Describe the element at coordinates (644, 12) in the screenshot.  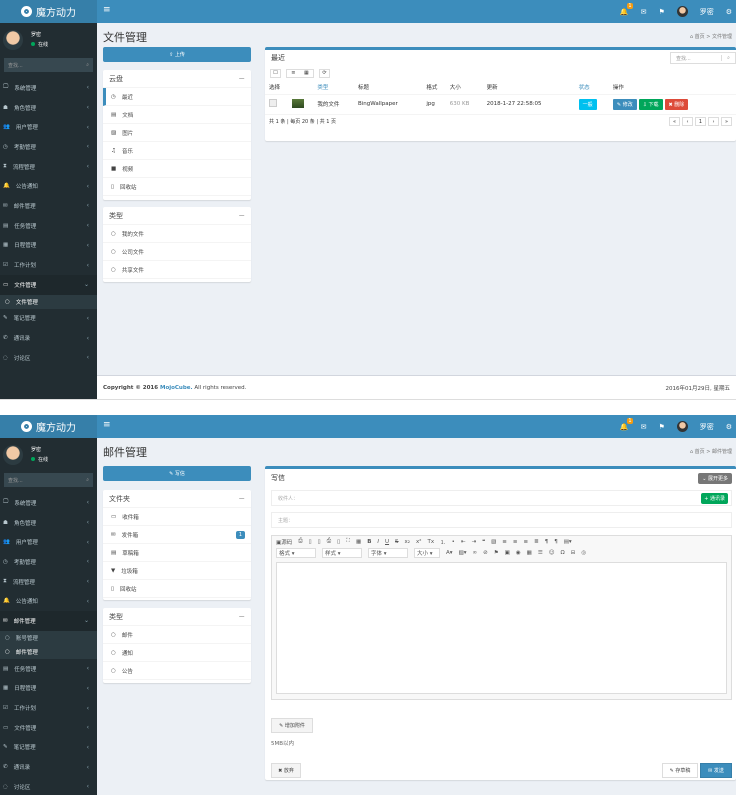
I see `messages-icon: ✉` at that location.